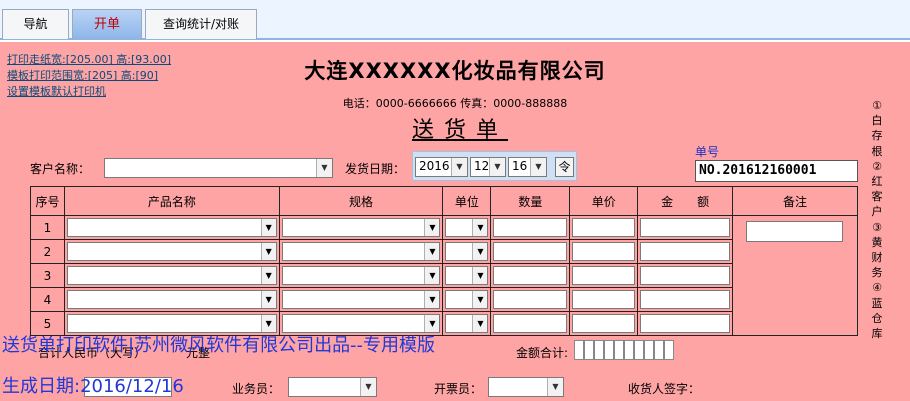  I want to click on col-header-unit: 单位, so click(467, 201).